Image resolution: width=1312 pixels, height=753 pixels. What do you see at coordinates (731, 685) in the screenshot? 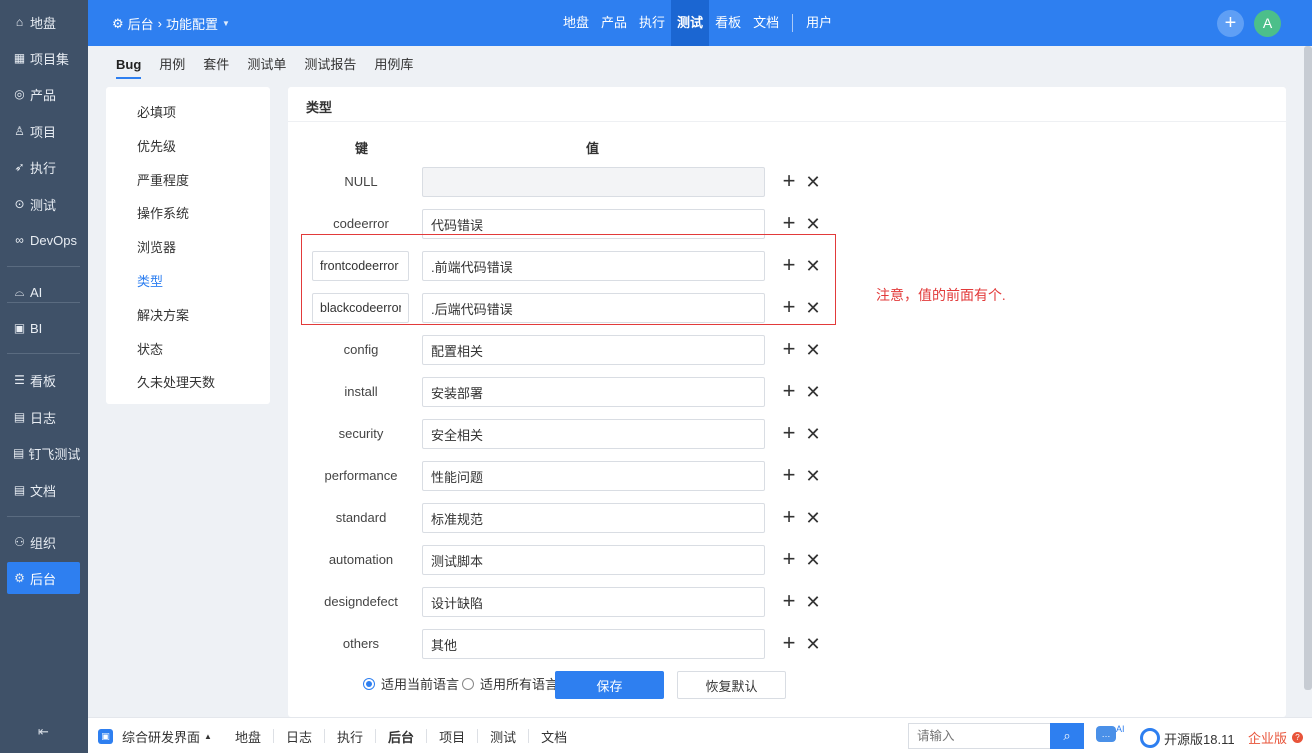
I see `reset-default-button: 恢复默认` at bounding box center [731, 685].